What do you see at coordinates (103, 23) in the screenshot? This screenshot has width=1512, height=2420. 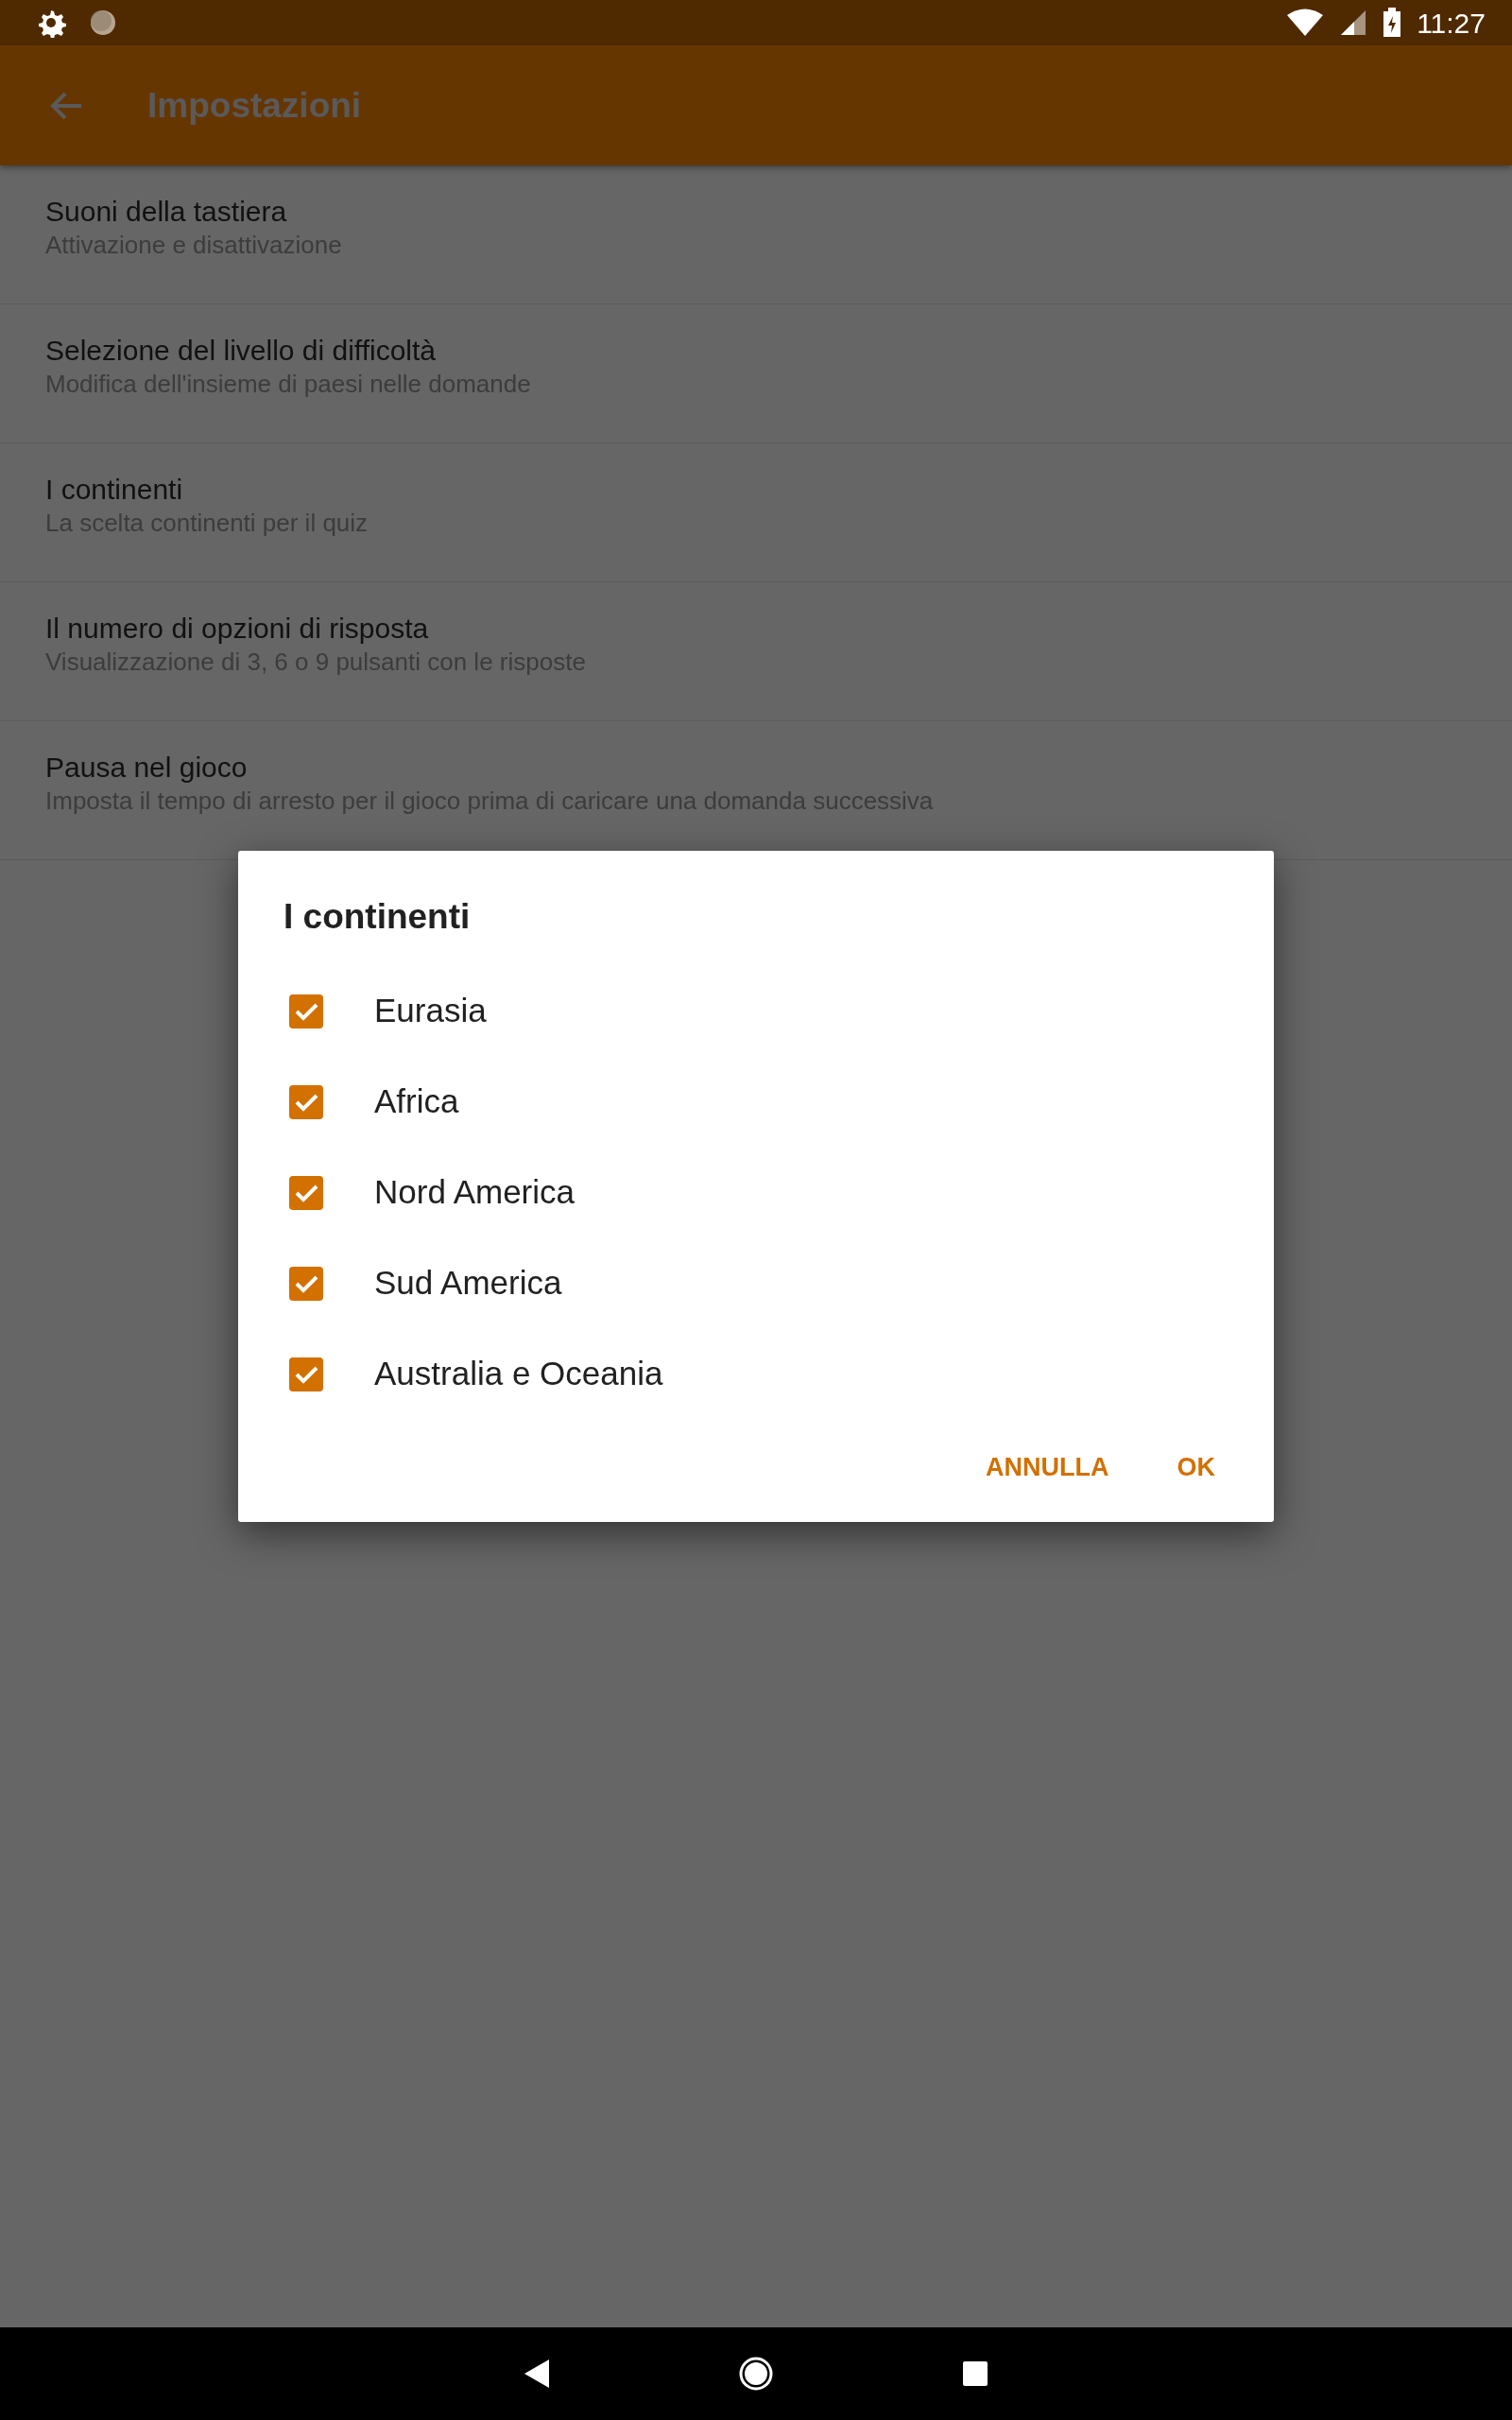 I see `globe-icon` at bounding box center [103, 23].